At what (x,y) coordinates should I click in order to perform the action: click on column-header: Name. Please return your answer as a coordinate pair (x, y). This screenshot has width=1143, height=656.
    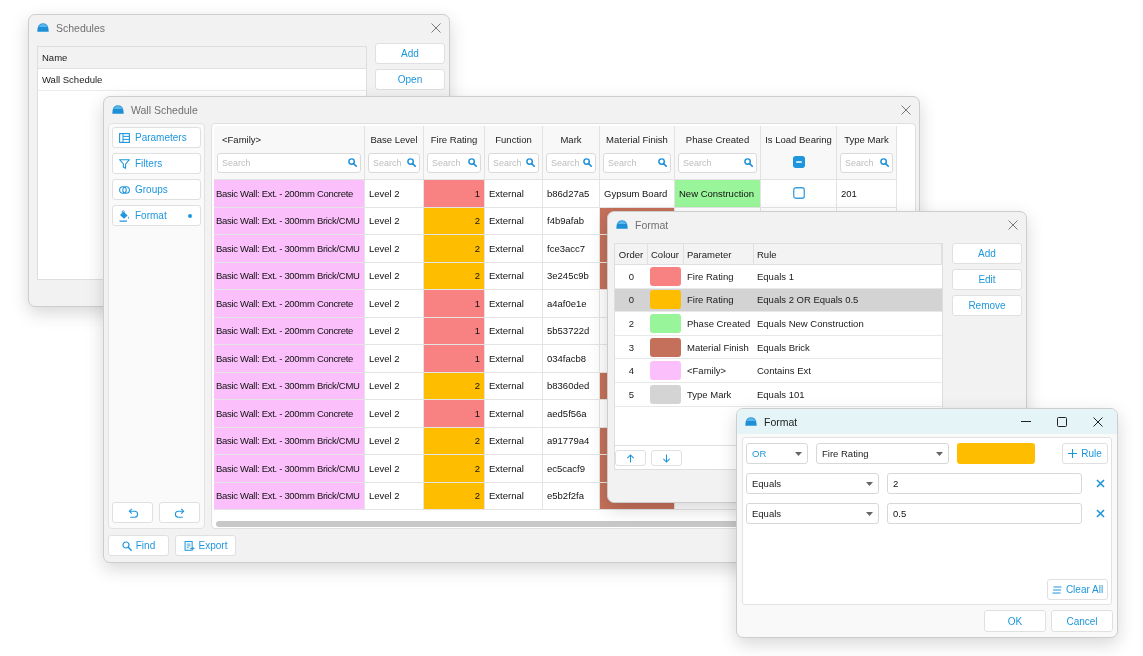
    Looking at the image, I should click on (202, 58).